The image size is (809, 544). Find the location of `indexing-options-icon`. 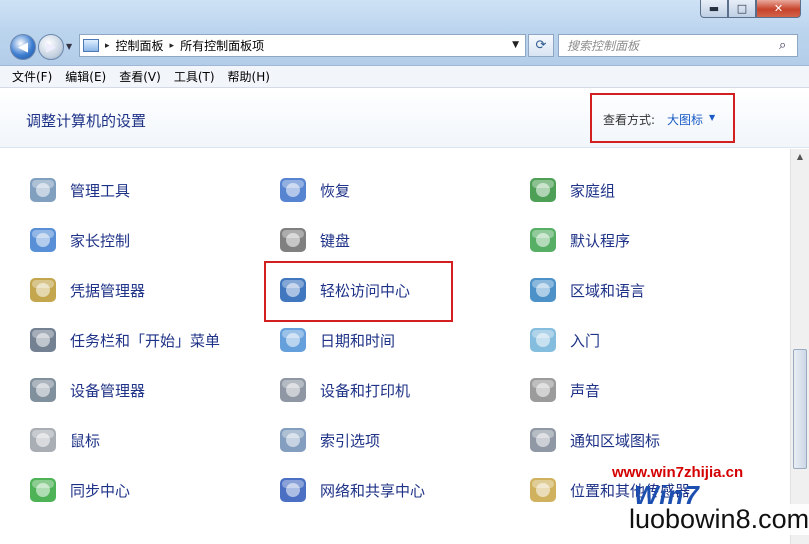

indexing-options-icon is located at coordinates (293, 440).